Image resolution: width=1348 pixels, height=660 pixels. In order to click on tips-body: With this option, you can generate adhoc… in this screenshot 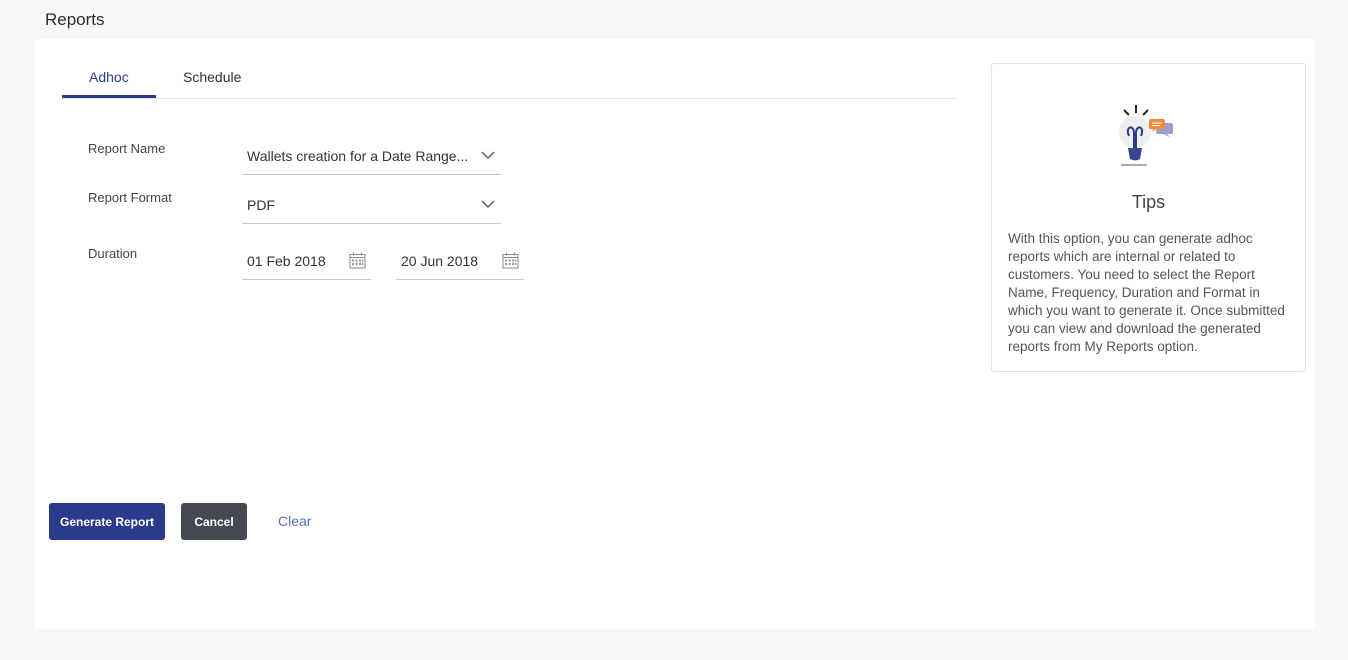, I will do `click(1146, 292)`.